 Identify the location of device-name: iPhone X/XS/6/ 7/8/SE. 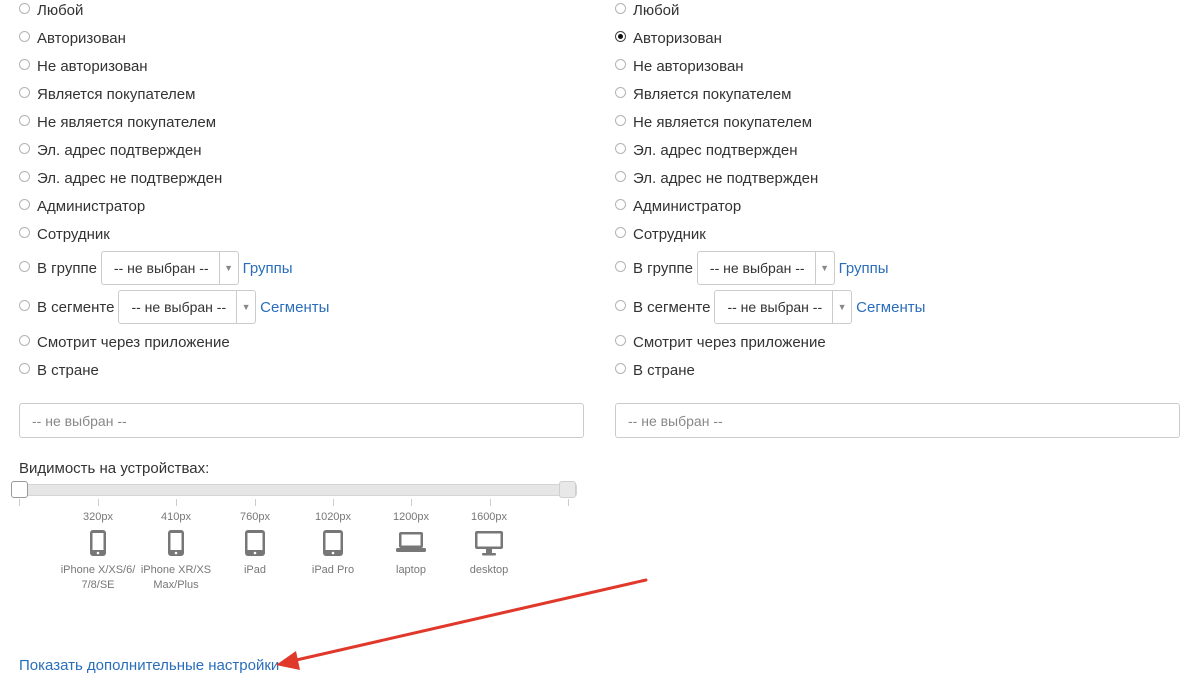
(98, 577).